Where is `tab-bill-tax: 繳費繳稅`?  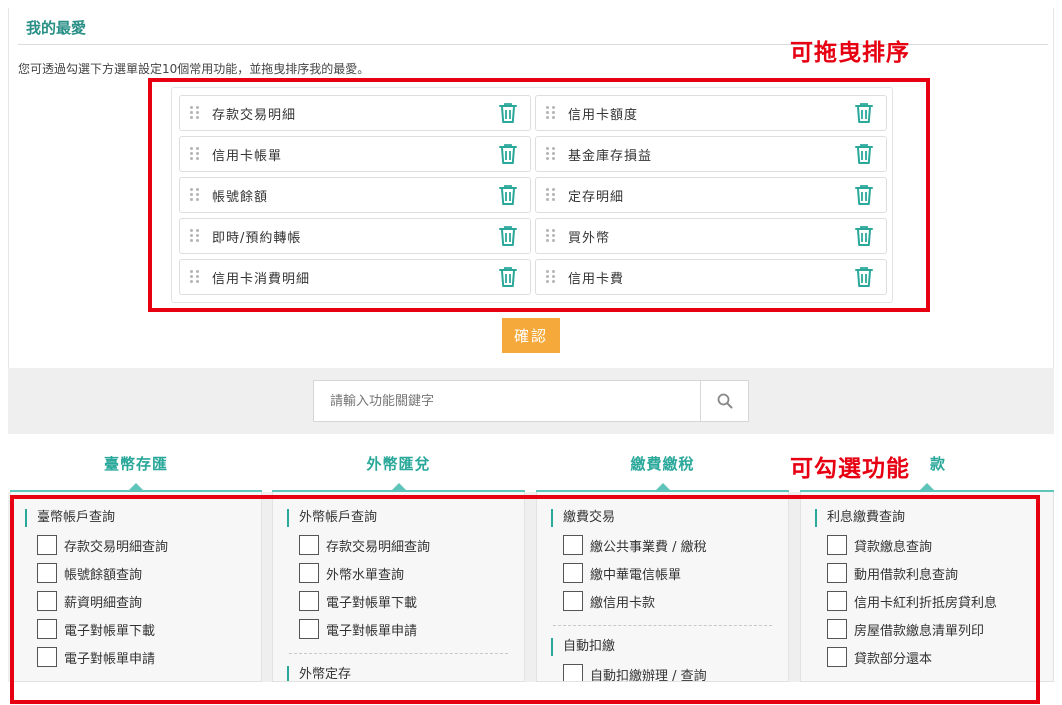 tab-bill-tax: 繳費繳稅 is located at coordinates (662, 463).